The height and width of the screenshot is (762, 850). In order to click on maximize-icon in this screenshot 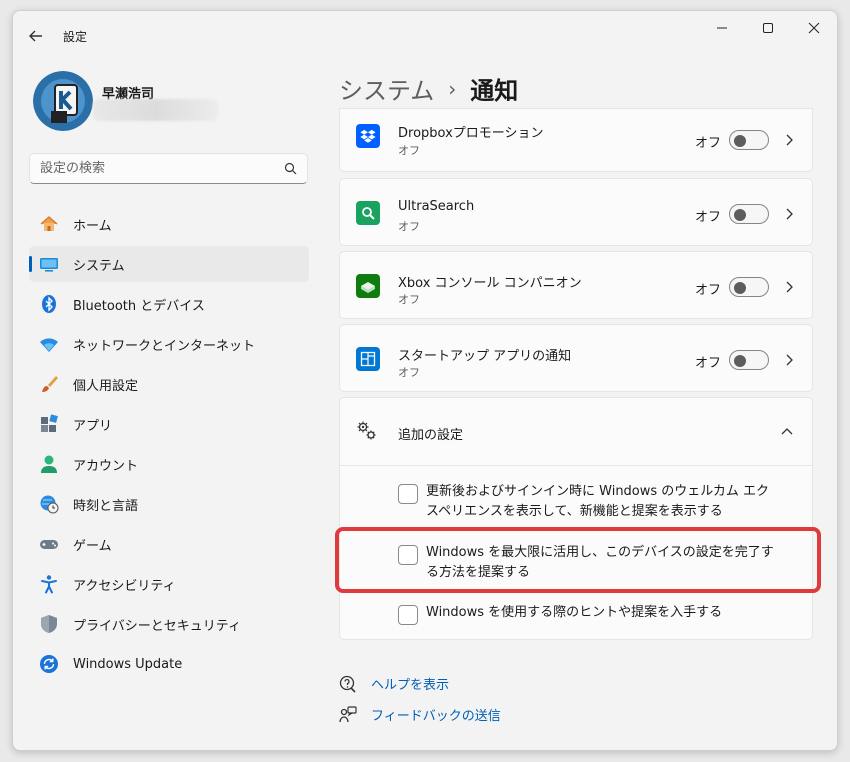, I will do `click(768, 28)`.